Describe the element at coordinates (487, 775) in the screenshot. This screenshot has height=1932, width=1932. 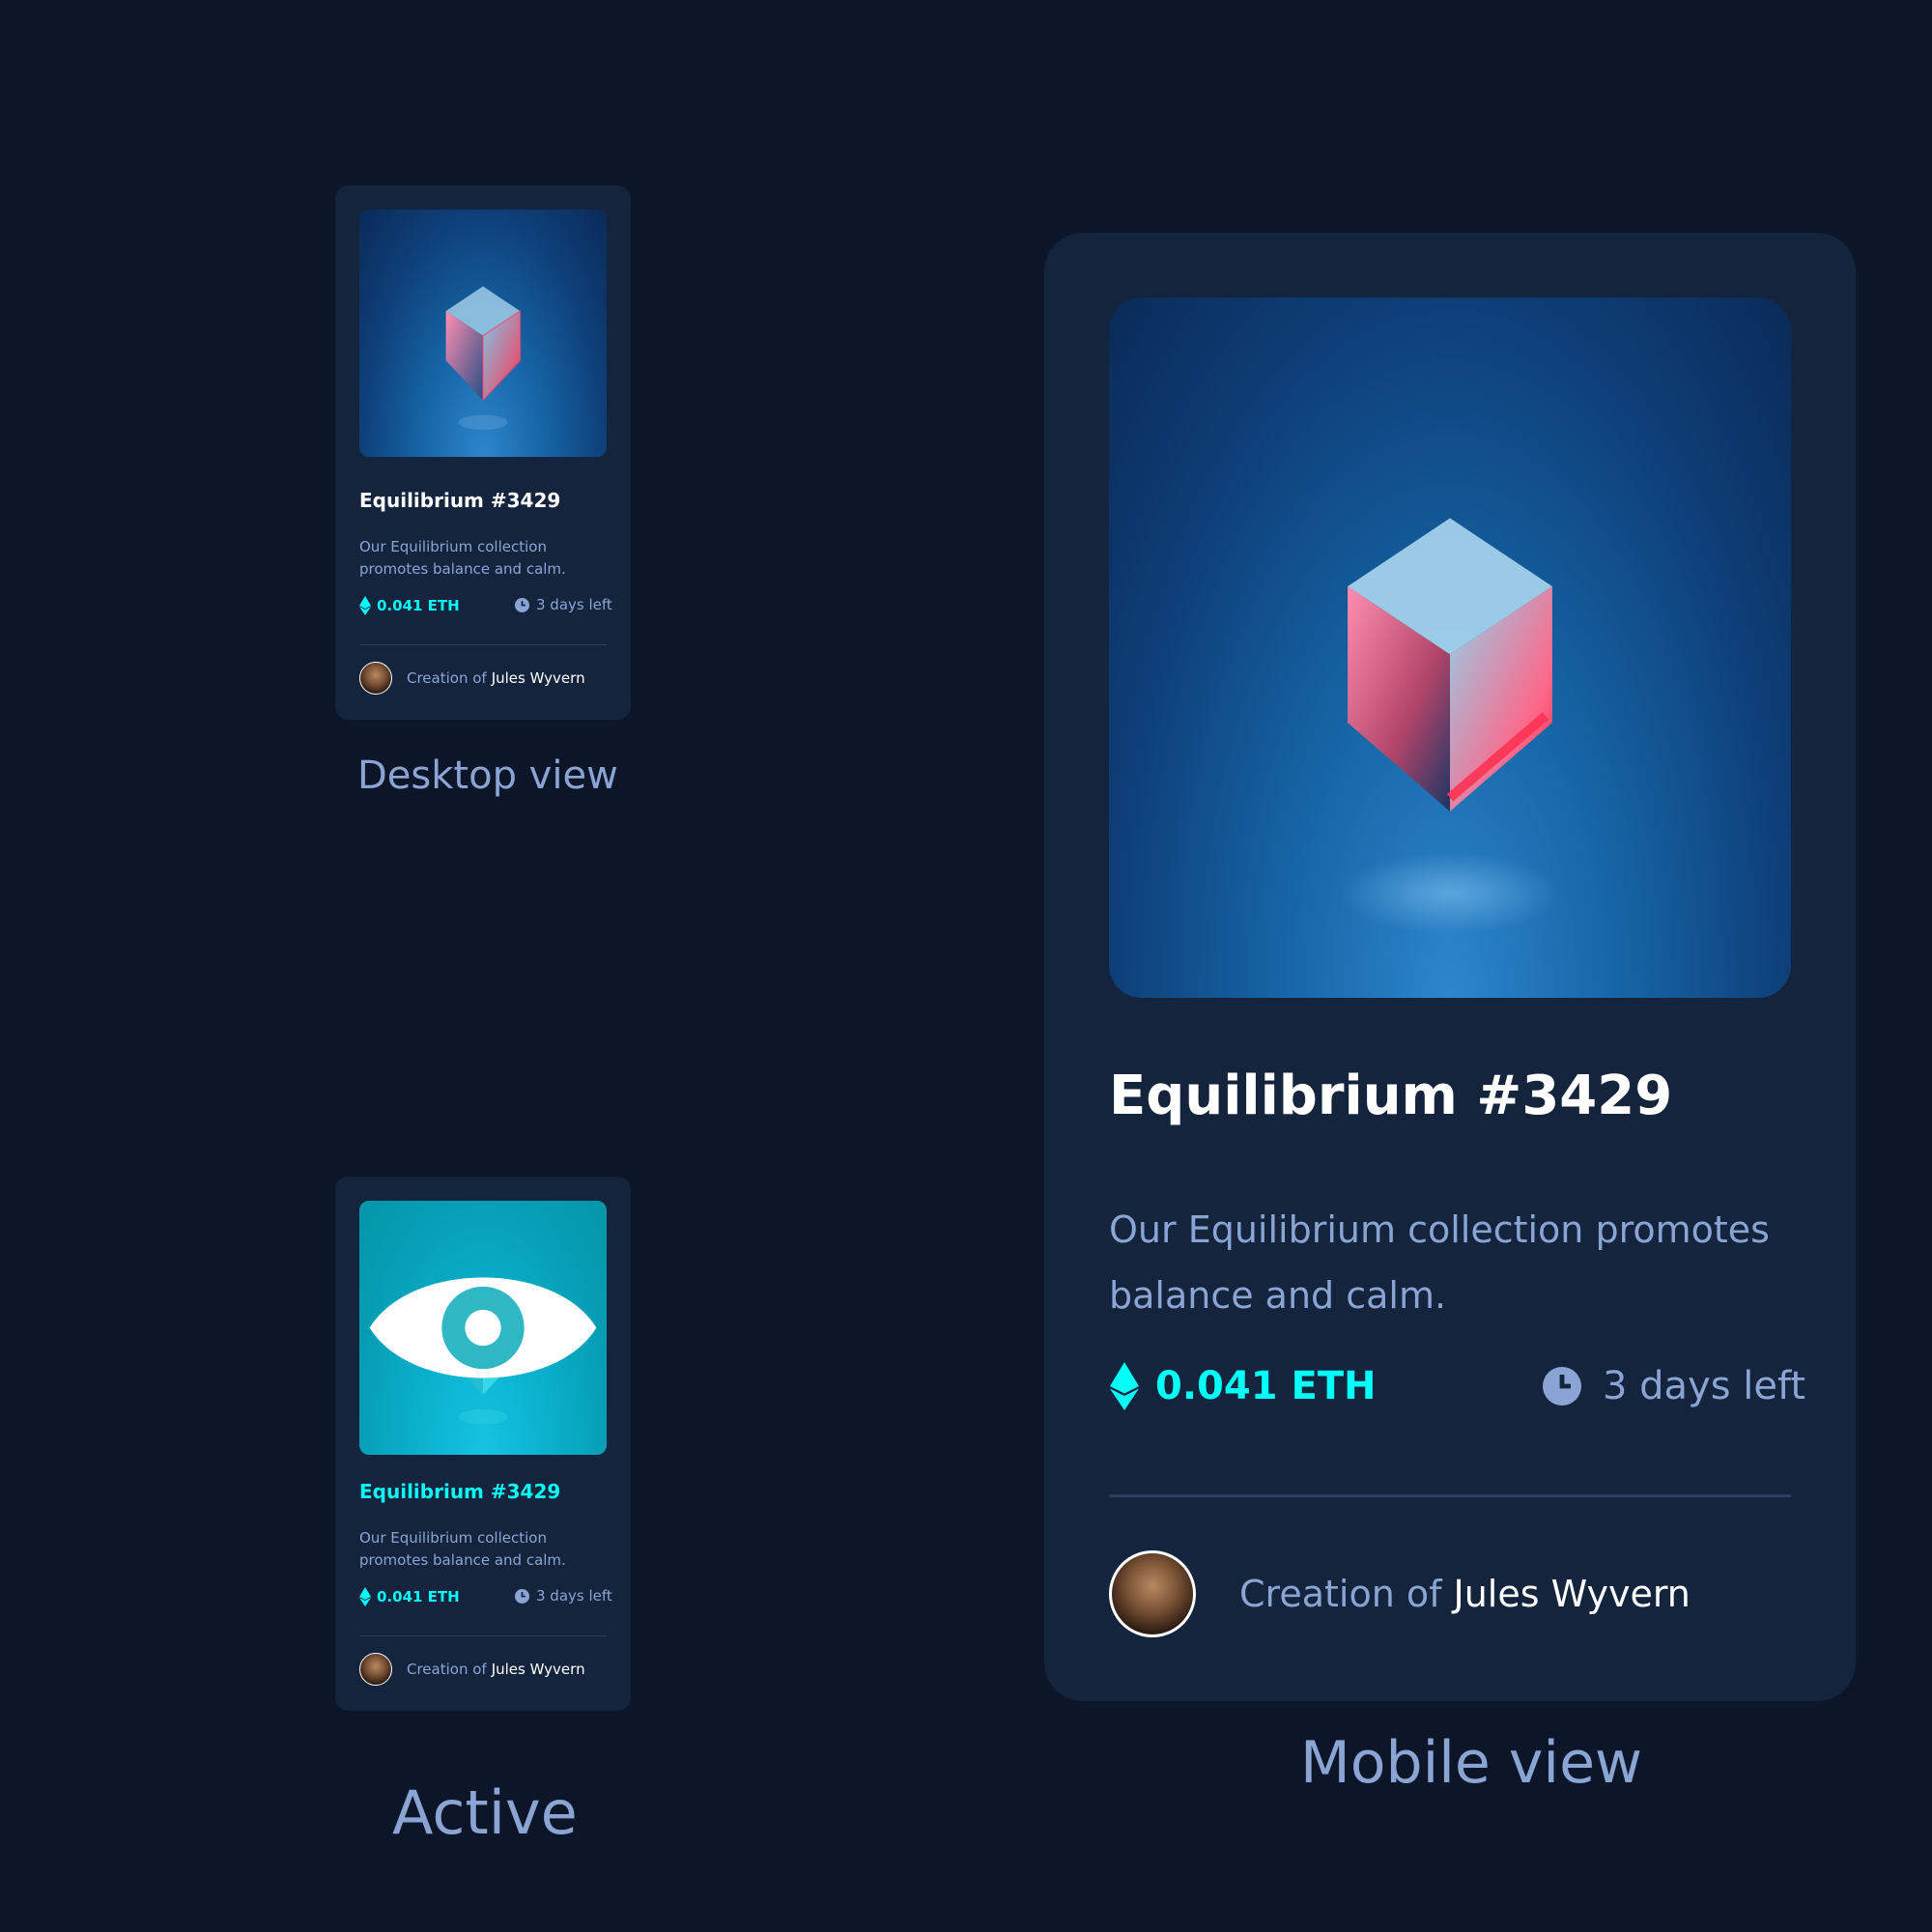
I see `desktop-view-caption: Desktop view` at that location.